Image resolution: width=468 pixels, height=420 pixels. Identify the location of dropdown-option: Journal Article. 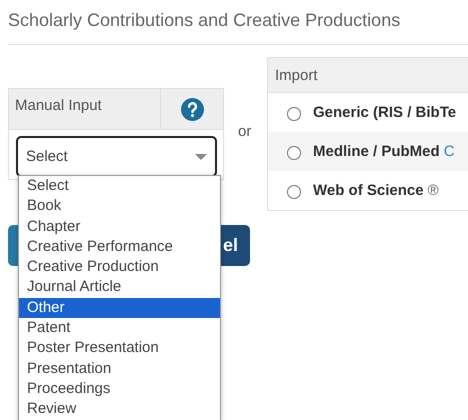
(119, 287).